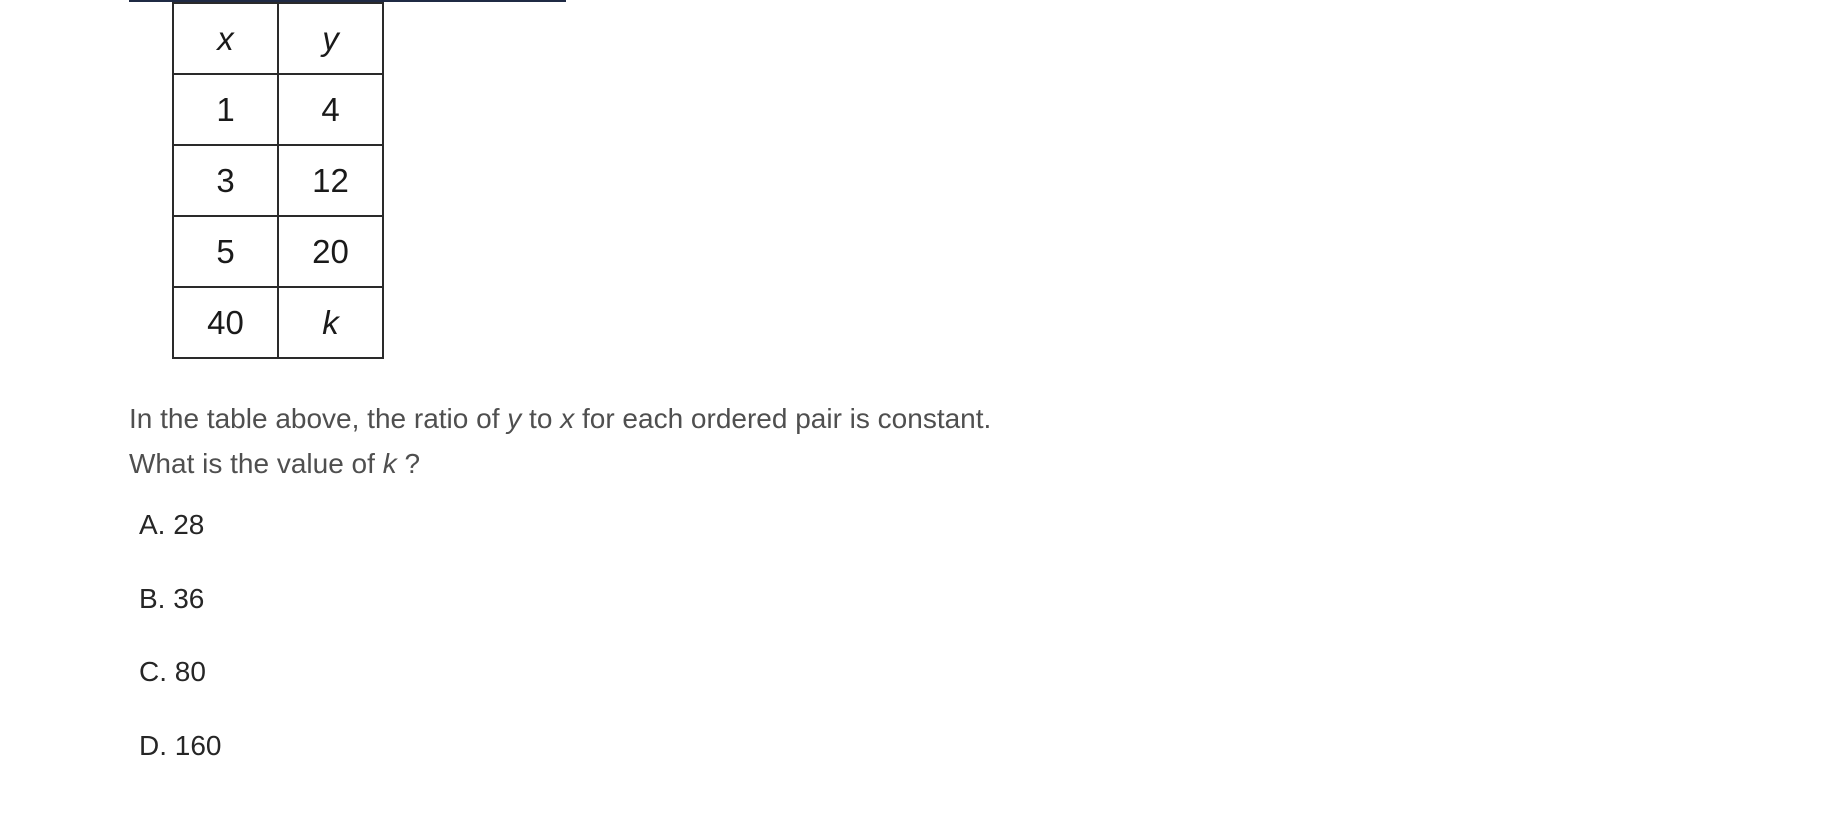 This screenshot has width=1836, height=823. I want to click on table-cell-y: k, so click(330, 322).